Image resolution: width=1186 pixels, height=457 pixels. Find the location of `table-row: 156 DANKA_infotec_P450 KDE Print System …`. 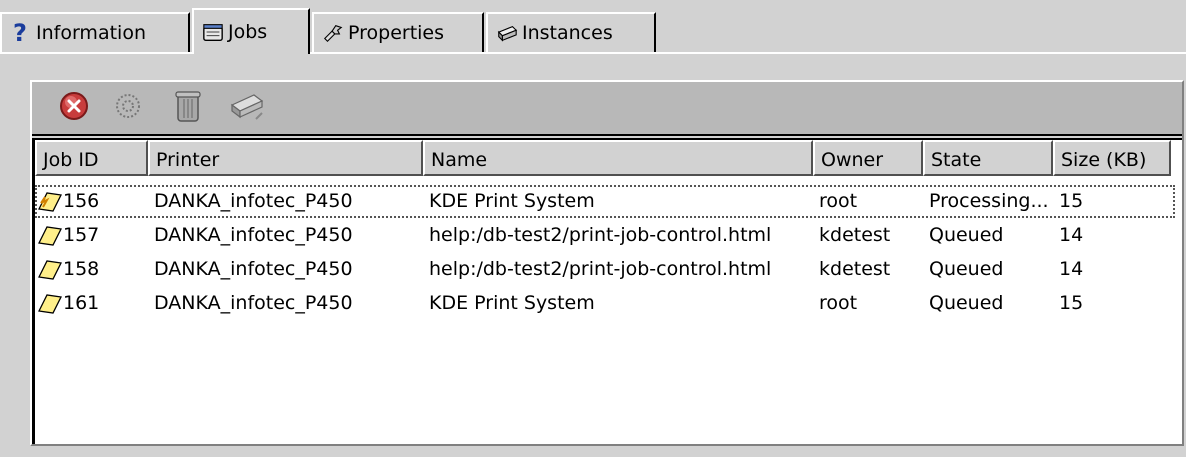

table-row: 156 DANKA_infotec_P450 KDE Print System … is located at coordinates (605, 201).